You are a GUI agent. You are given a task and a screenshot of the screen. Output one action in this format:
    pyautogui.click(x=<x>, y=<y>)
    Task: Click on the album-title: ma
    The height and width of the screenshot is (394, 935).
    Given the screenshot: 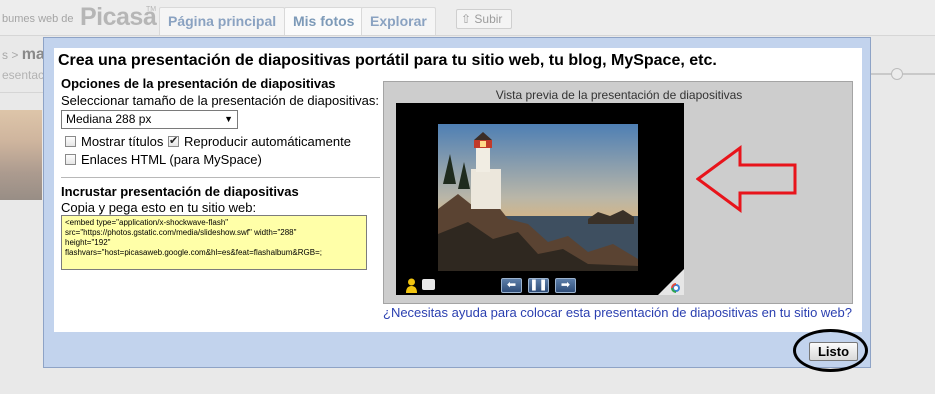 What is the action you would take?
    pyautogui.click(x=33, y=54)
    